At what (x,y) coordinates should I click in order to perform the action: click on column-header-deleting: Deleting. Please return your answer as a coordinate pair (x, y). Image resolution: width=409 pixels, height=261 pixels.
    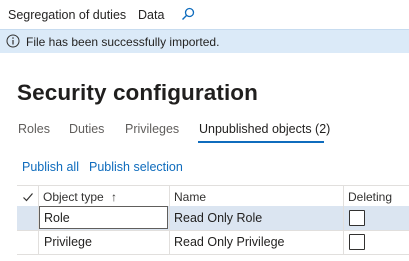
    Looking at the image, I should click on (370, 197).